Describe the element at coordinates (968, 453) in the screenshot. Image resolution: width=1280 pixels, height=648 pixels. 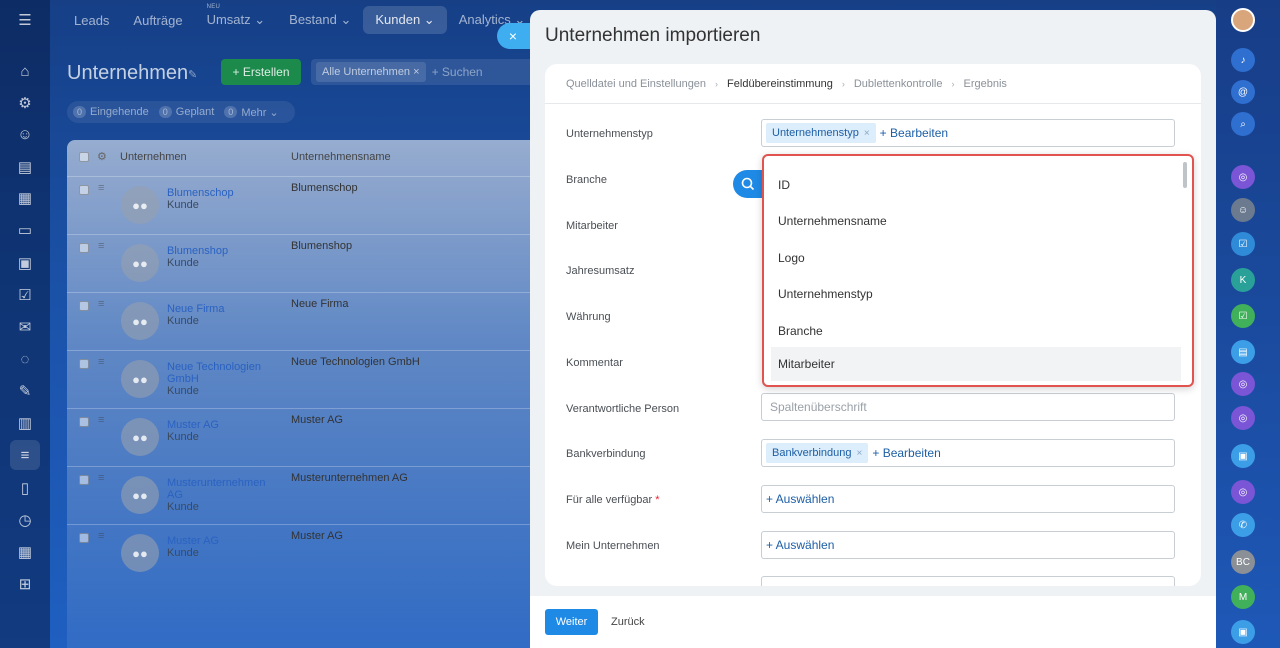
I see `bankverbindung-field: Bankverbindung × + Bearbeiten` at that location.